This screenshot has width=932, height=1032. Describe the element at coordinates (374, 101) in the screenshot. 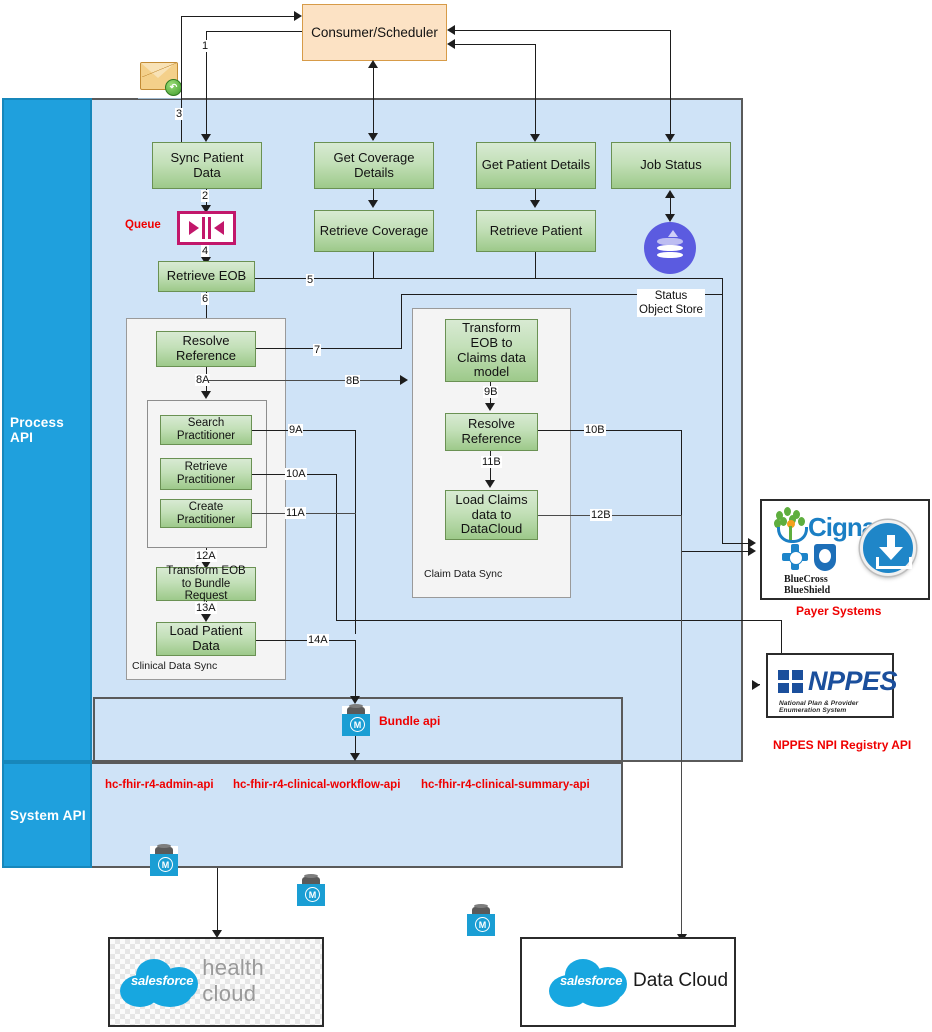

I see `conn-consumer-coverage` at that location.